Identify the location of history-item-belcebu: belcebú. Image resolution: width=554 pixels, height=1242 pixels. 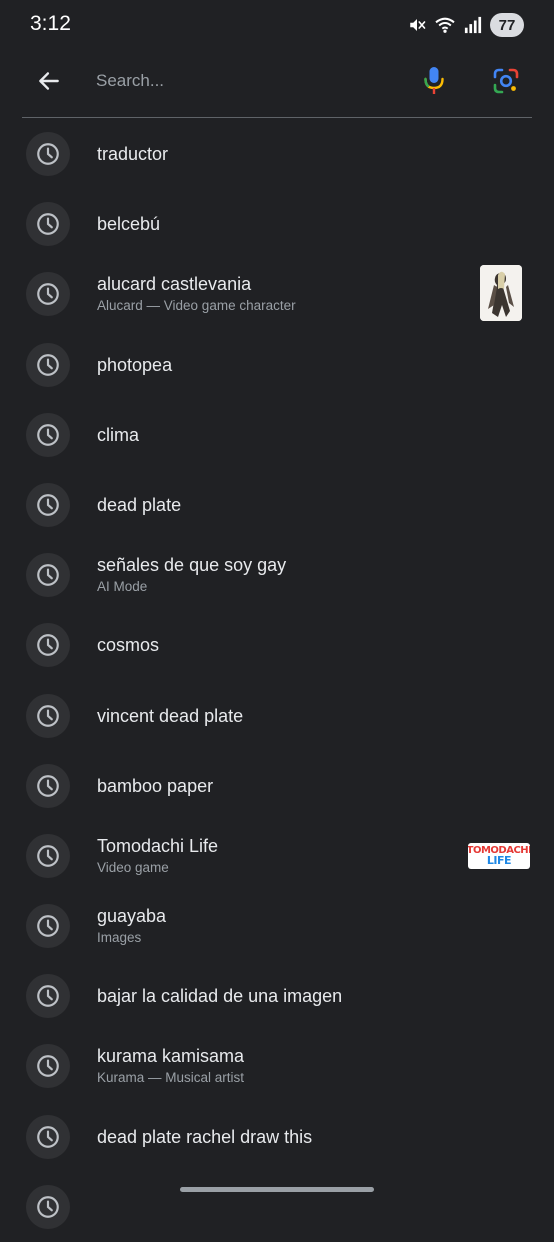
(277, 224).